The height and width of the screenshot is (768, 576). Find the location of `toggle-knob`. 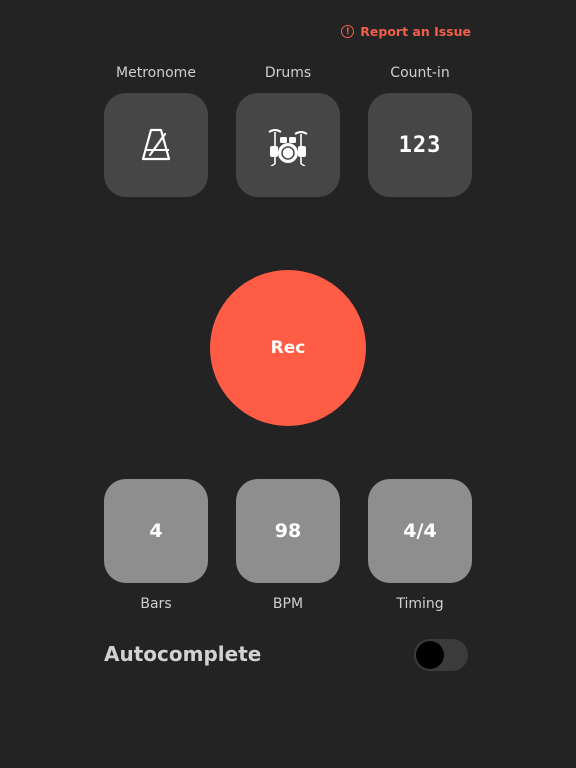

toggle-knob is located at coordinates (430, 655).